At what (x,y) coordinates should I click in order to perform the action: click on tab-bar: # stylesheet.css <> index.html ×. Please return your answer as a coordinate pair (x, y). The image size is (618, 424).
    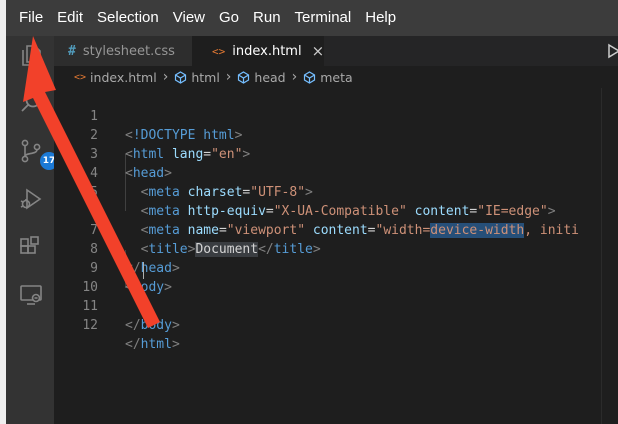
    Looking at the image, I should click on (336, 51).